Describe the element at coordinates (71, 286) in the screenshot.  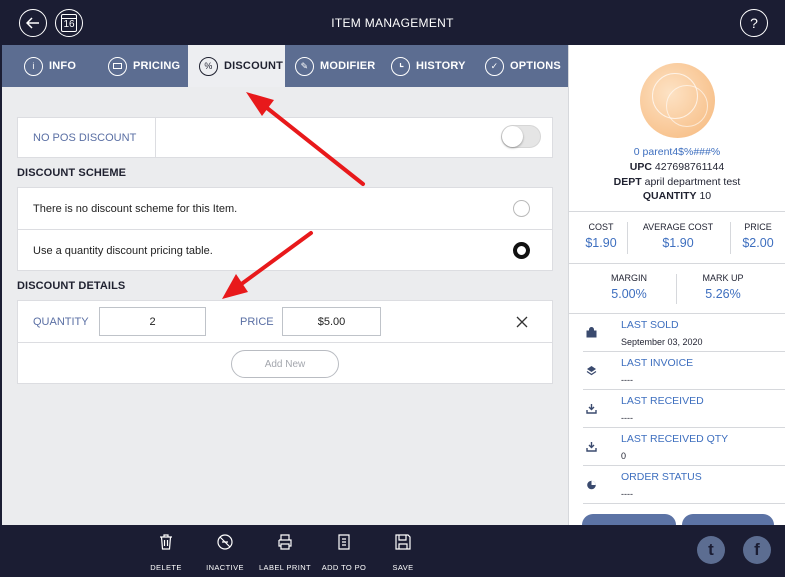
I see `discount-details-title: DISCOUNT DETAILS` at that location.